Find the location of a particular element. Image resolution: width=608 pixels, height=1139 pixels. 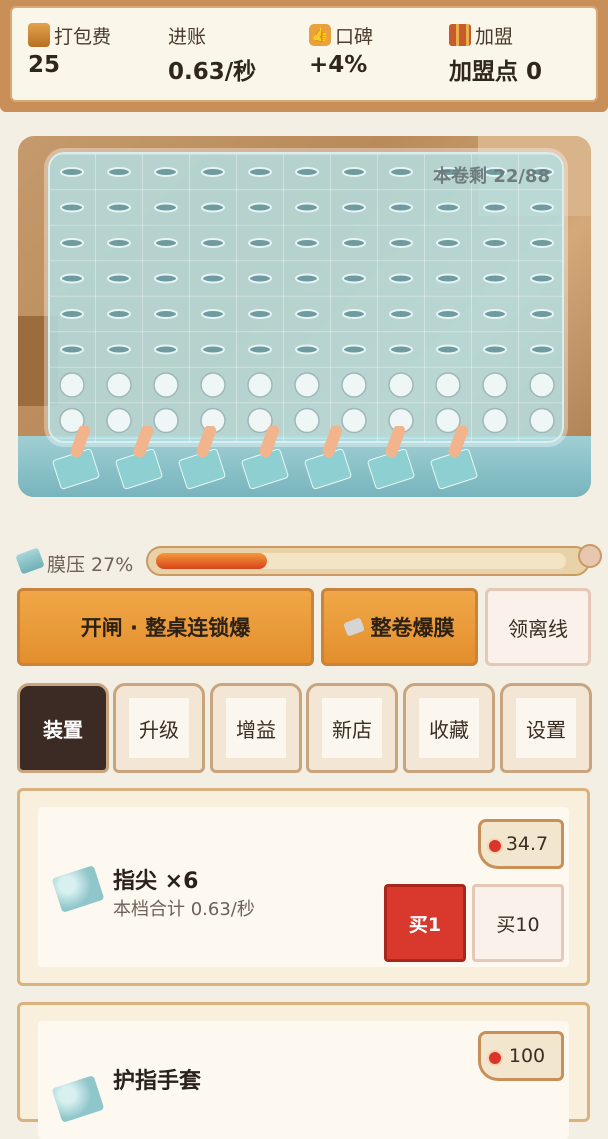

stat-reputation-value: +4% is located at coordinates (338, 65).